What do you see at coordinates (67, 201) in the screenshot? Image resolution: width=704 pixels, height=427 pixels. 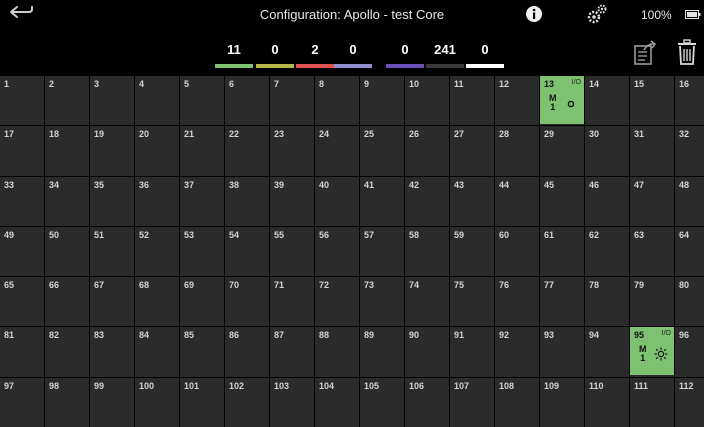 I see `grid-cell: 34` at bounding box center [67, 201].